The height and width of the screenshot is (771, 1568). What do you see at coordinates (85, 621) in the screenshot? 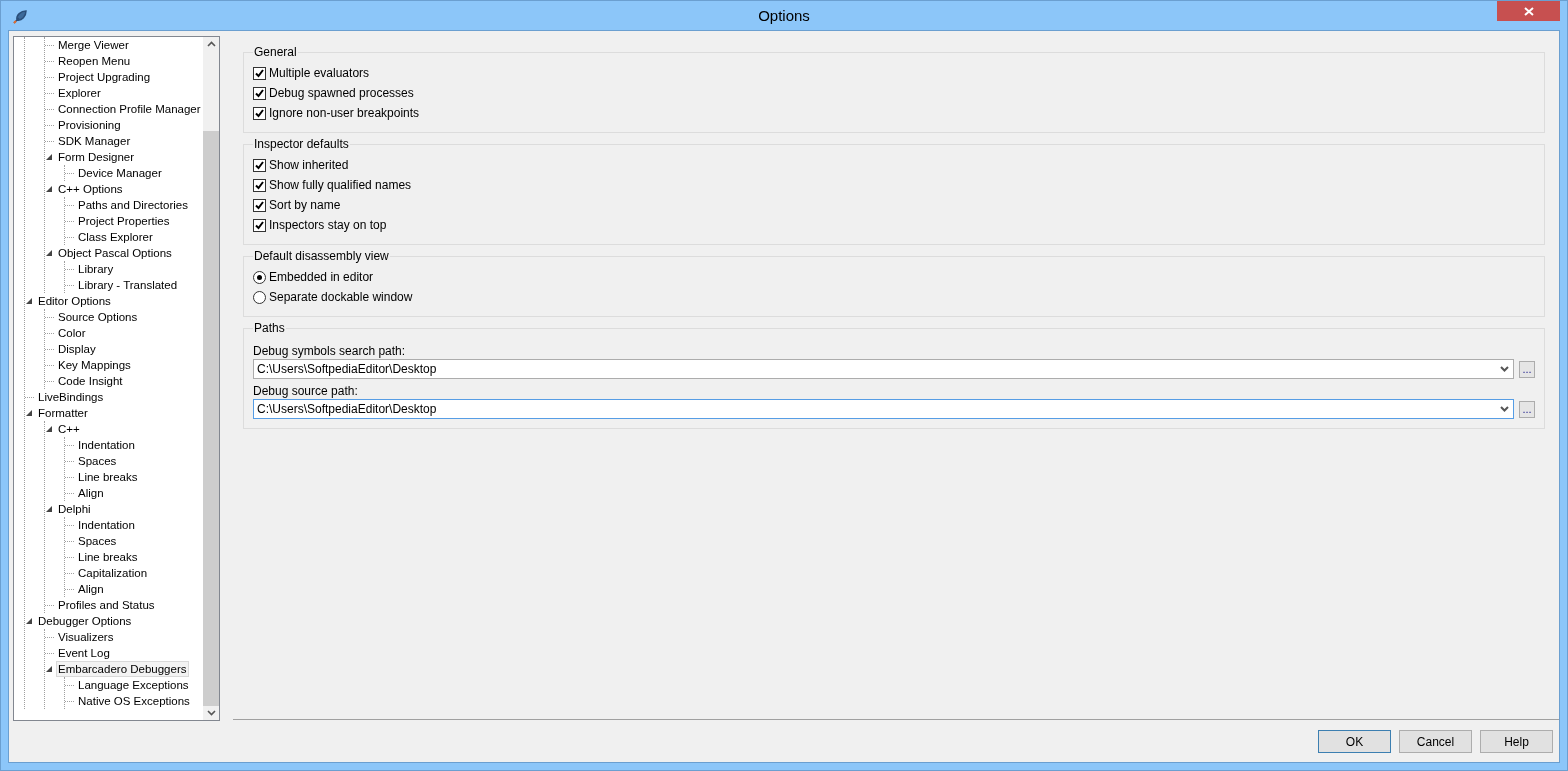
I see `tree-item: Debugger Options` at bounding box center [85, 621].